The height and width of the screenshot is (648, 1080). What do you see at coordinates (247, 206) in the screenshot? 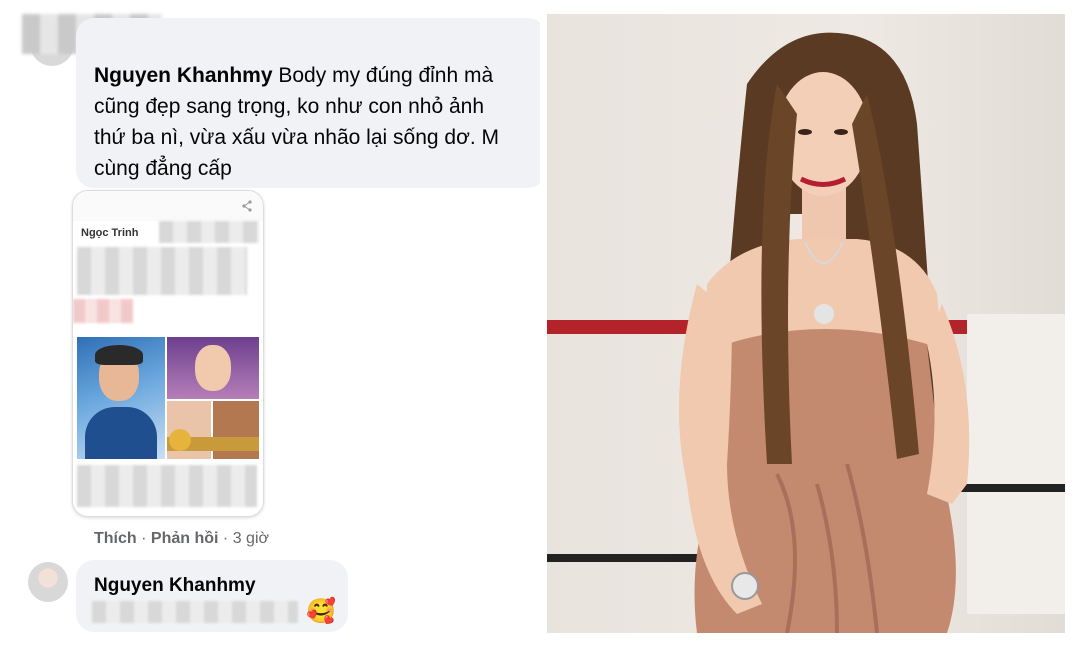
I see `share-icon` at bounding box center [247, 206].